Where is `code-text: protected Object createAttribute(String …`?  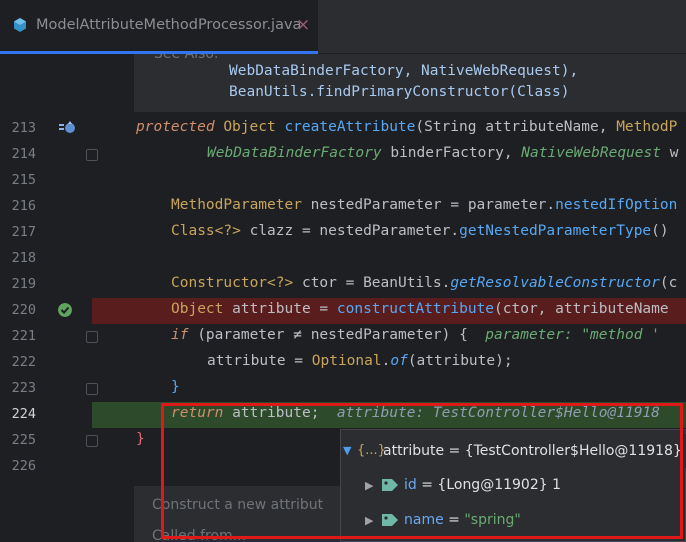
code-text: protected Object createAttribute(String … is located at coordinates (407, 127).